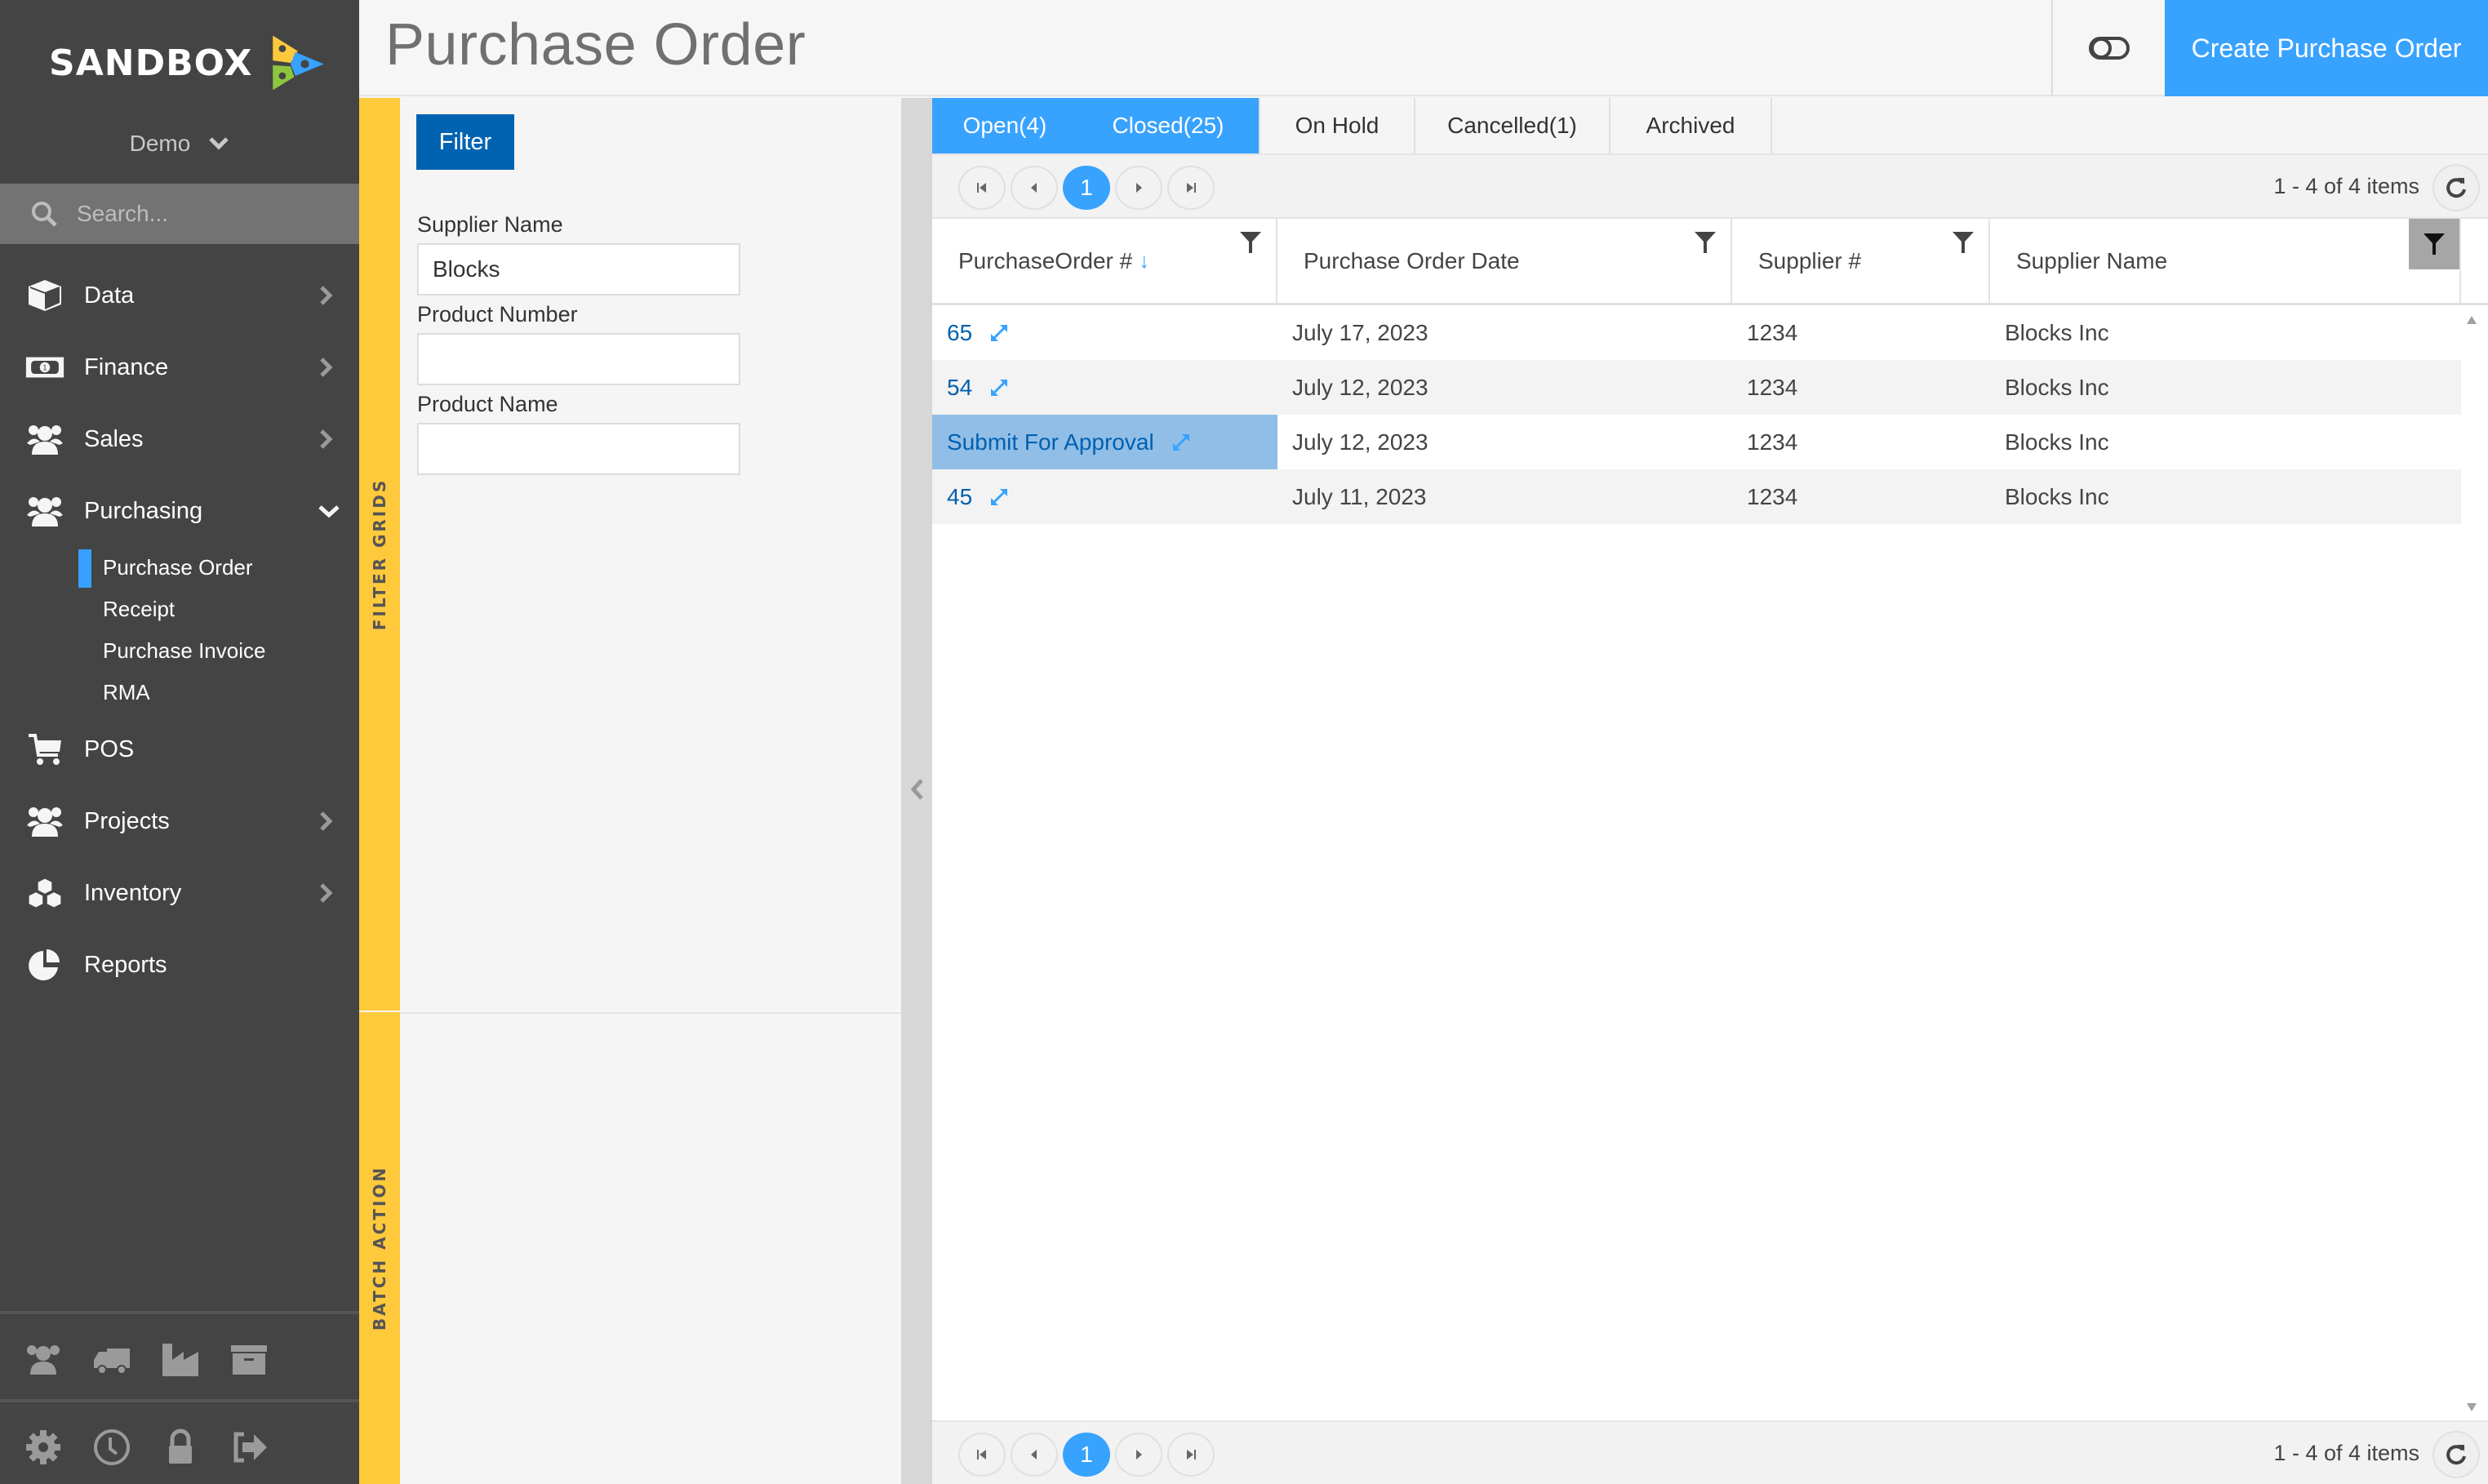 Image resolution: width=2488 pixels, height=1484 pixels. What do you see at coordinates (84, 568) in the screenshot?
I see `active-indicator` at bounding box center [84, 568].